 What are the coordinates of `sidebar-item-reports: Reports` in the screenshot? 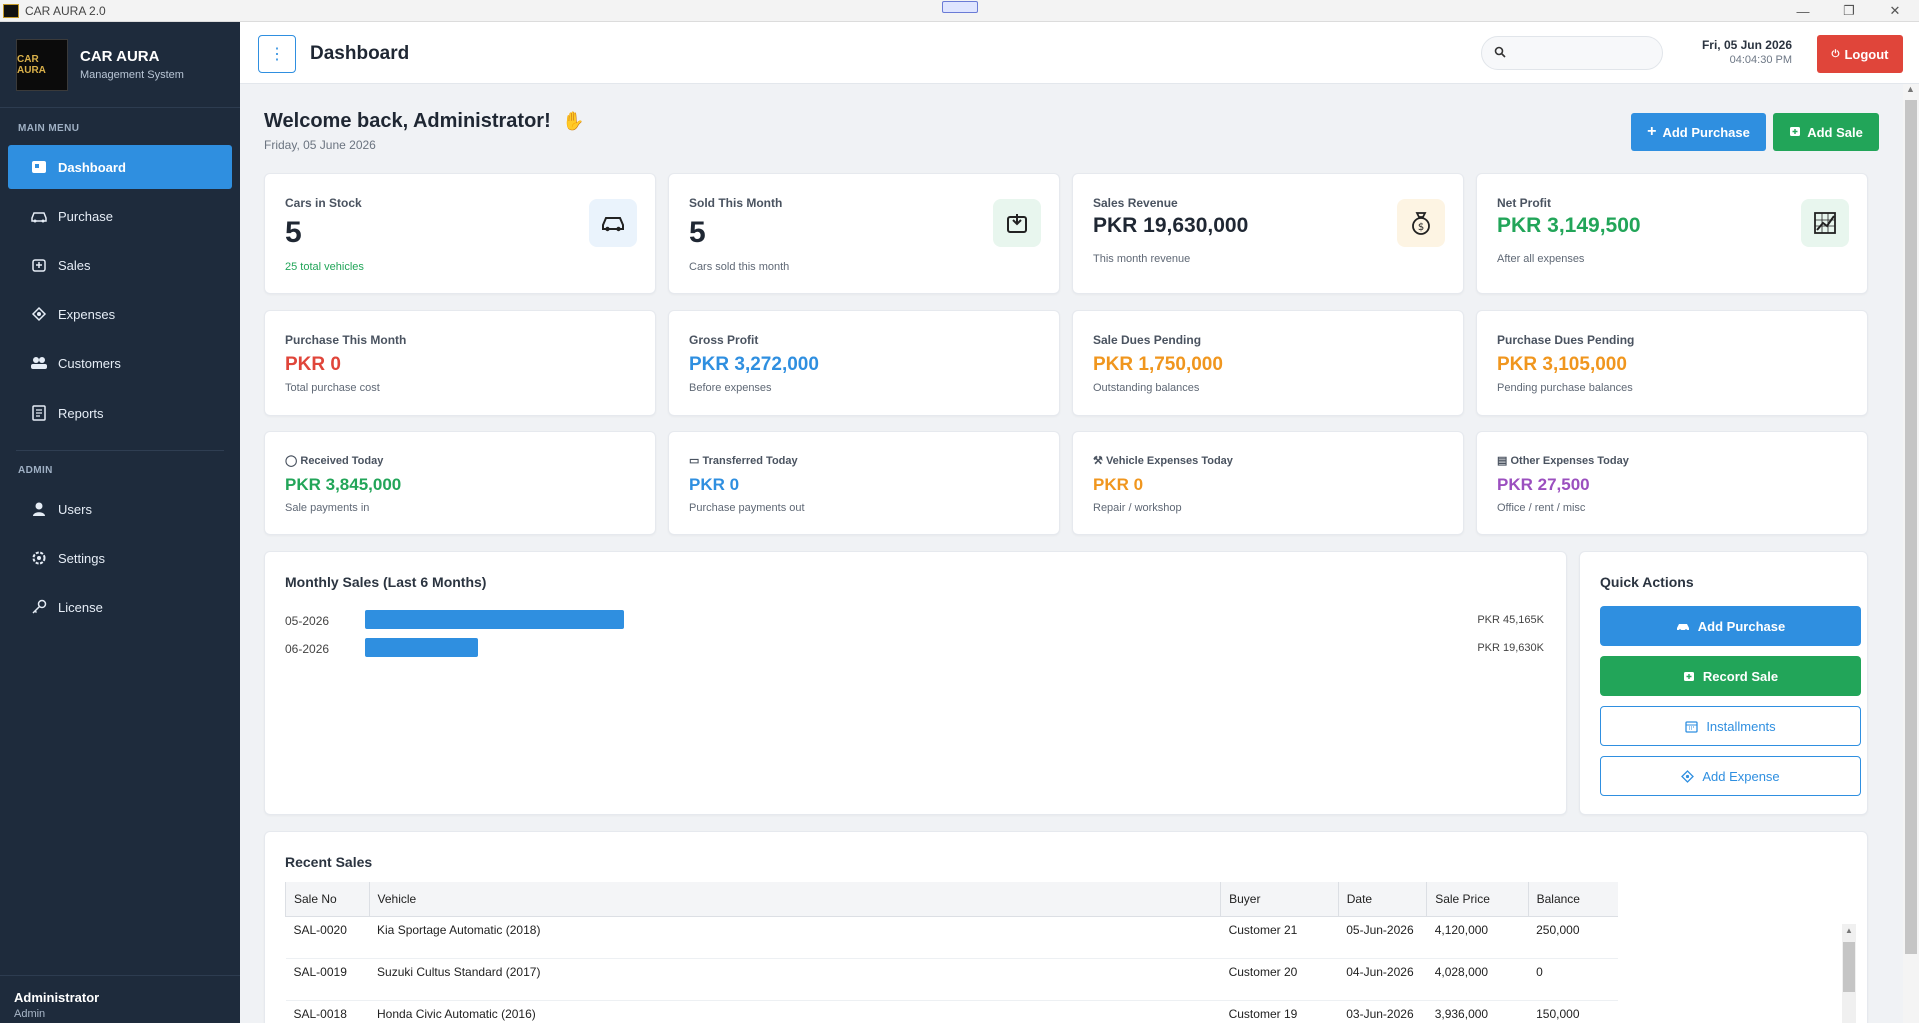 It's located at (120, 413).